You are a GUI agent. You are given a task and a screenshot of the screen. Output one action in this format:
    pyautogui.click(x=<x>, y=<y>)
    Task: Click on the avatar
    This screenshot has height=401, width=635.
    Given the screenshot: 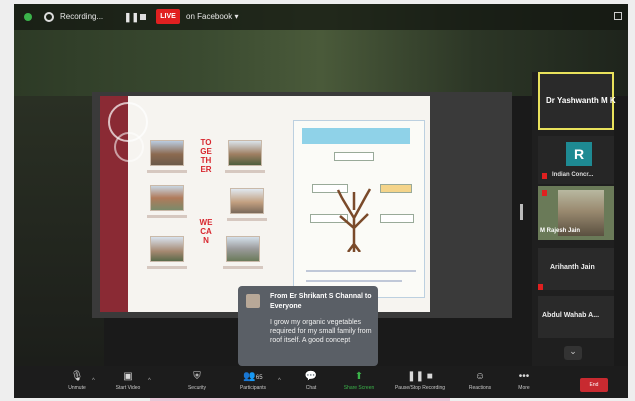 What is the action you would take?
    pyautogui.click(x=253, y=301)
    